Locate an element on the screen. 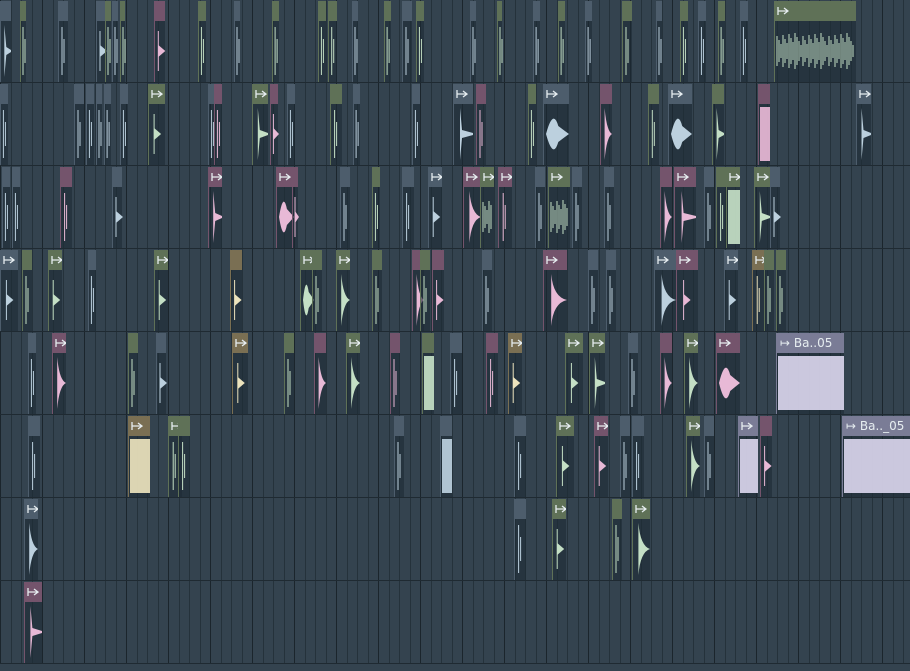 This screenshot has width=910, height=671. audio-clip: ↦ Ba..05 is located at coordinates (810, 373).